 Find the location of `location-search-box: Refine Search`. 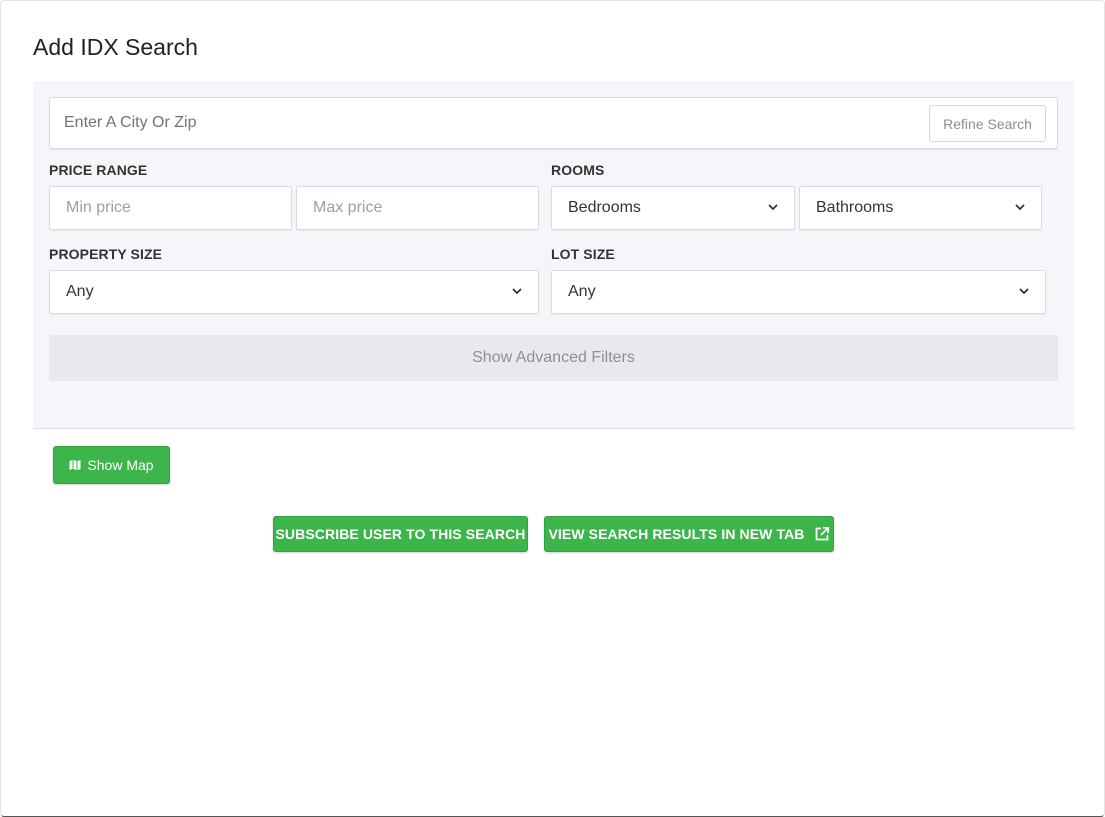

location-search-box: Refine Search is located at coordinates (553, 123).